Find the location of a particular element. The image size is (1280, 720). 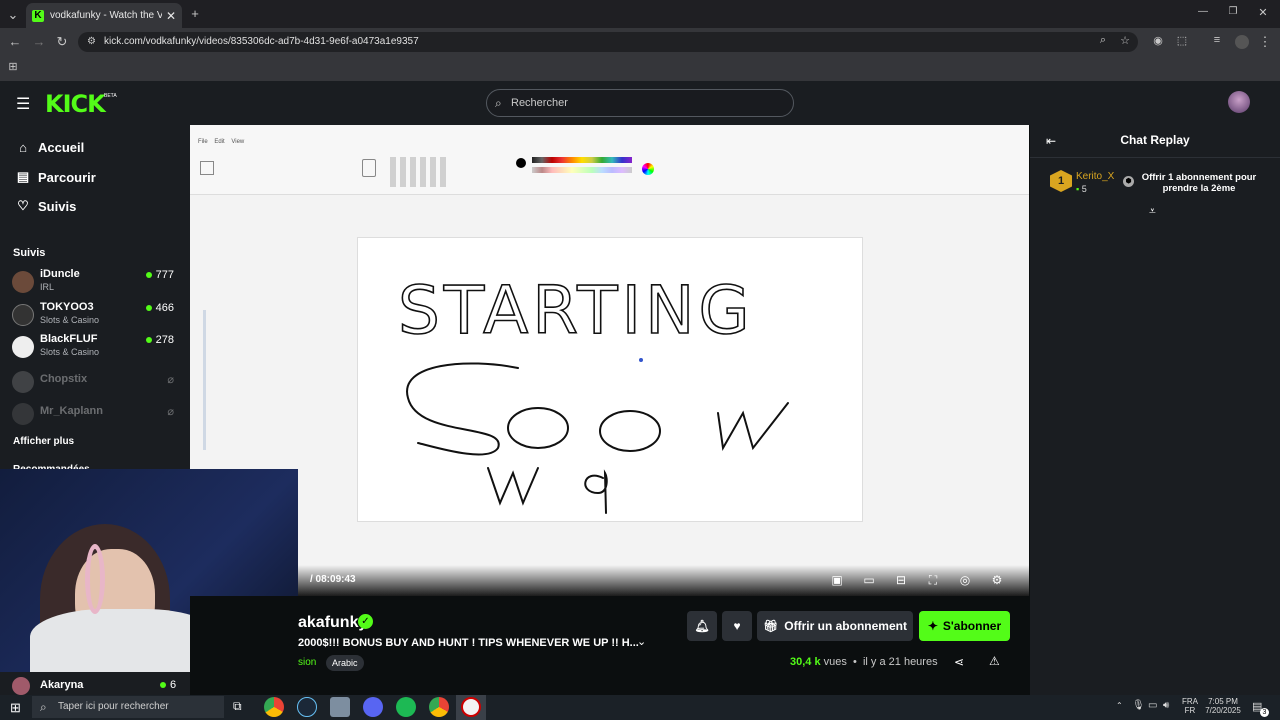

search-icon: ⌕ is located at coordinates (498, 103).